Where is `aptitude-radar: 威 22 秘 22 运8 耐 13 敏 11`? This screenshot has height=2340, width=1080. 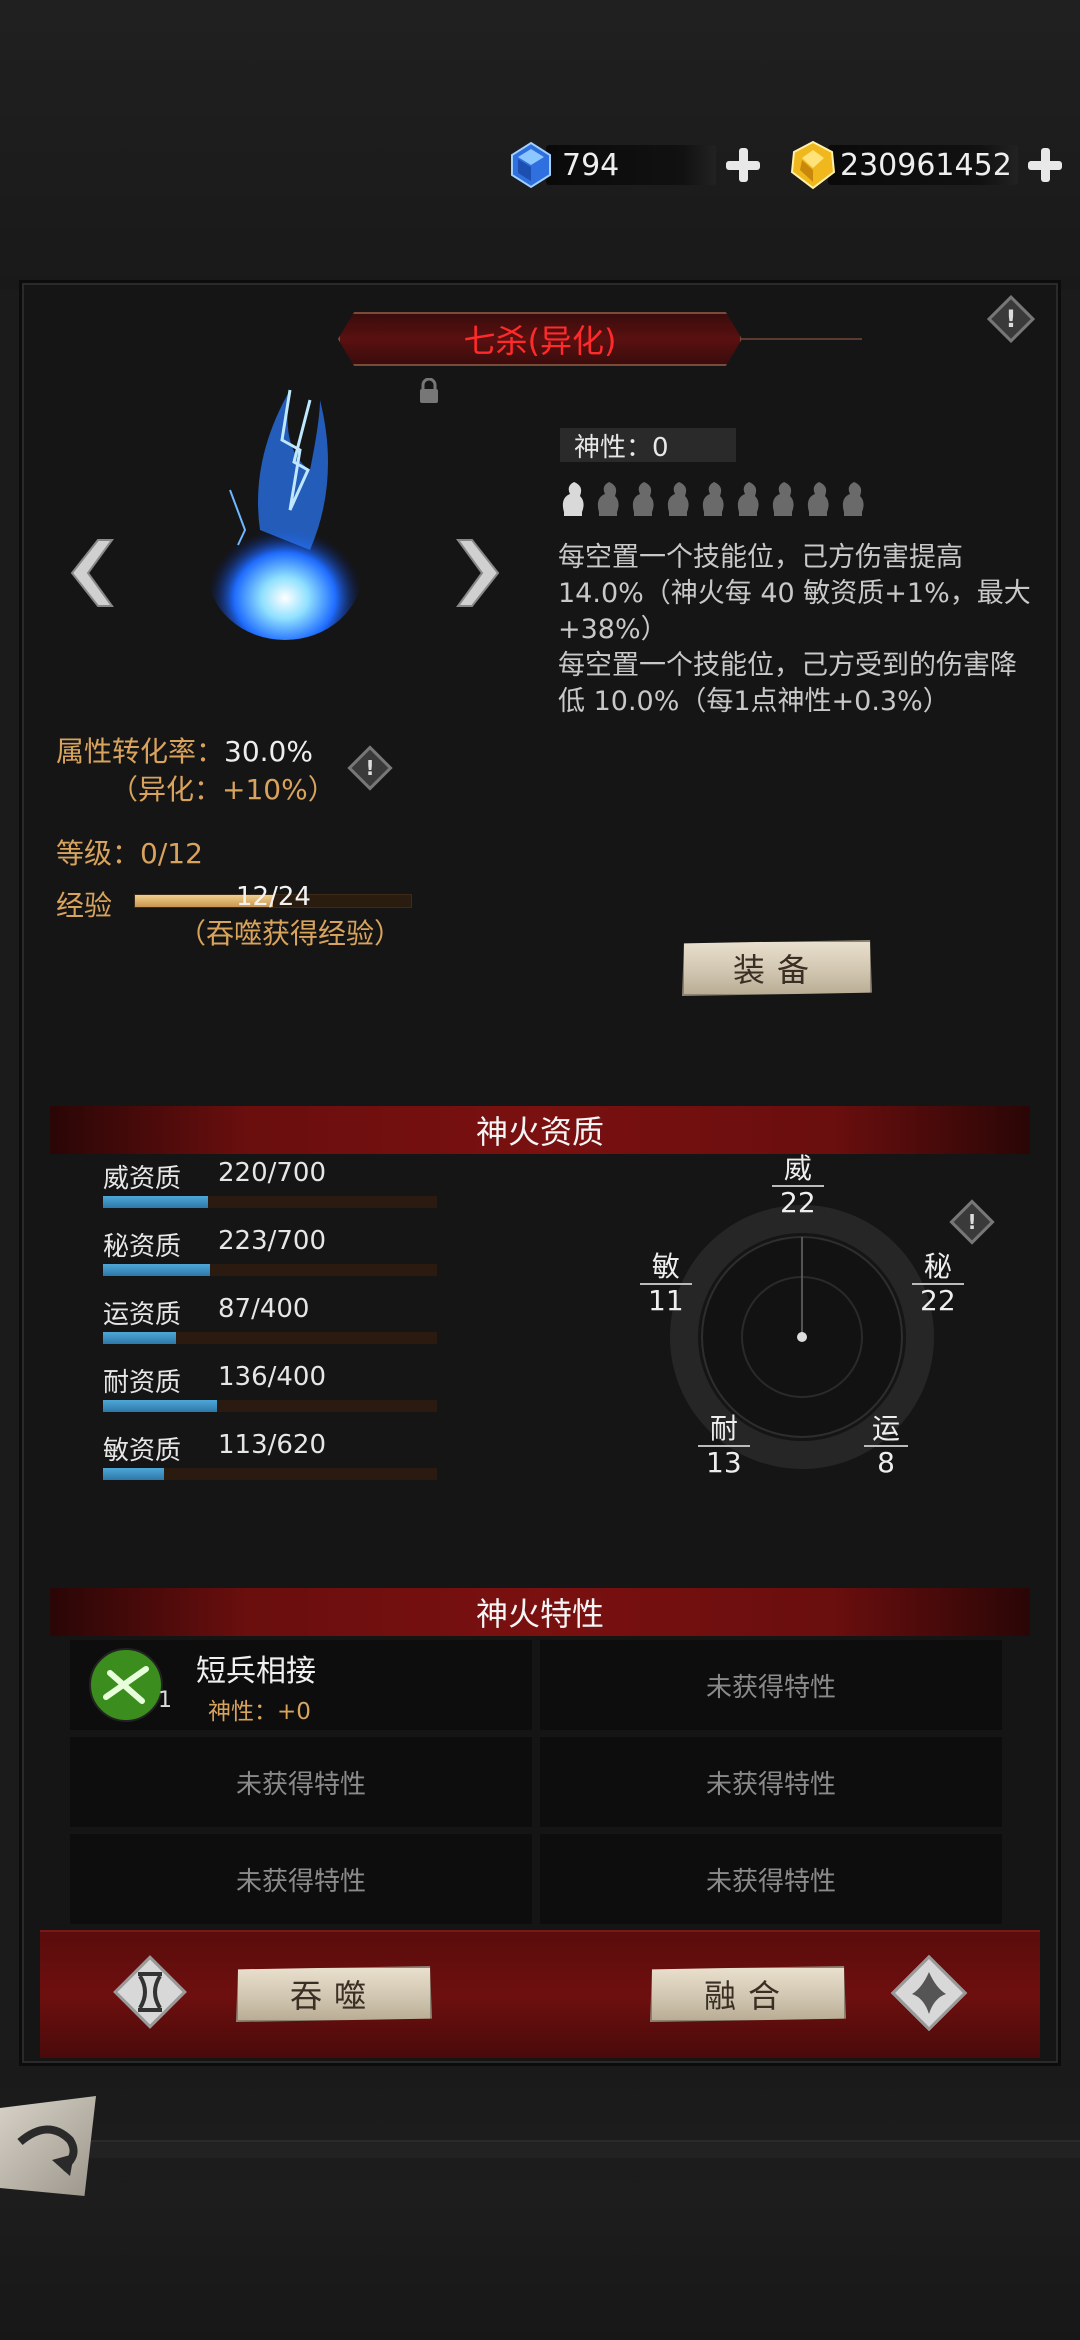 aptitude-radar: 威 22 秘 22 运8 耐 13 敏 11 is located at coordinates (802, 1329).